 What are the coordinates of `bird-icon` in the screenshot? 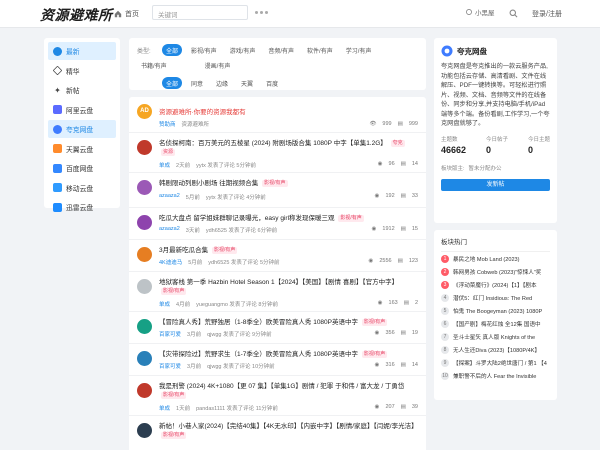 It's located at (469, 12).